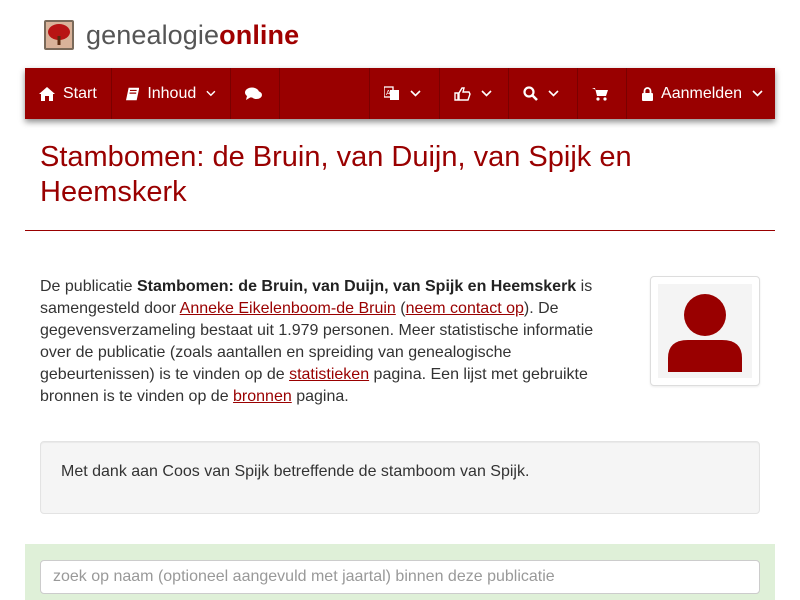 This screenshot has width=800, height=600. I want to click on nav-start-label: Start, so click(80, 93).